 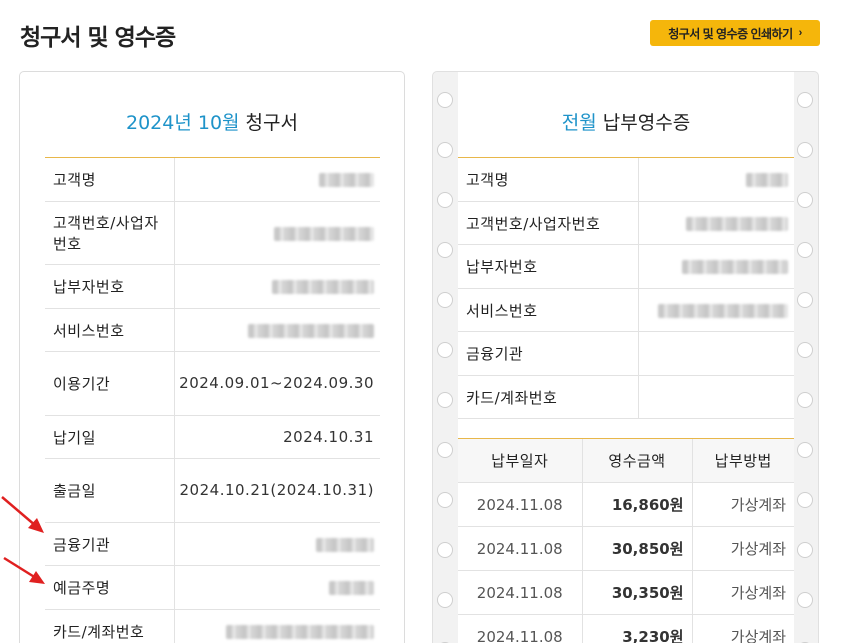 I want to click on table-row: 2024.11.08 30,350원 가상계좌, so click(x=626, y=592).